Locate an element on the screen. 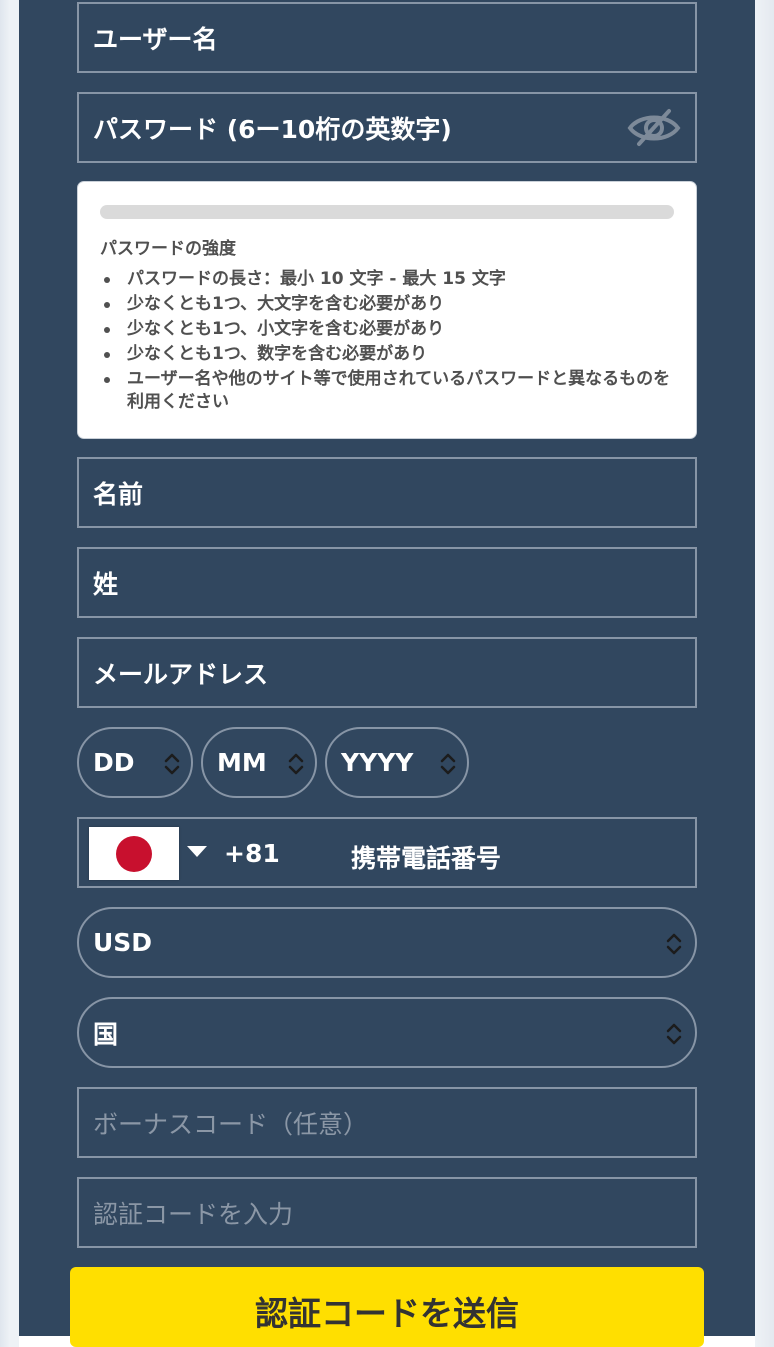 Image resolution: width=774 pixels, height=1347 pixels. japan-flag-icon is located at coordinates (134, 853).